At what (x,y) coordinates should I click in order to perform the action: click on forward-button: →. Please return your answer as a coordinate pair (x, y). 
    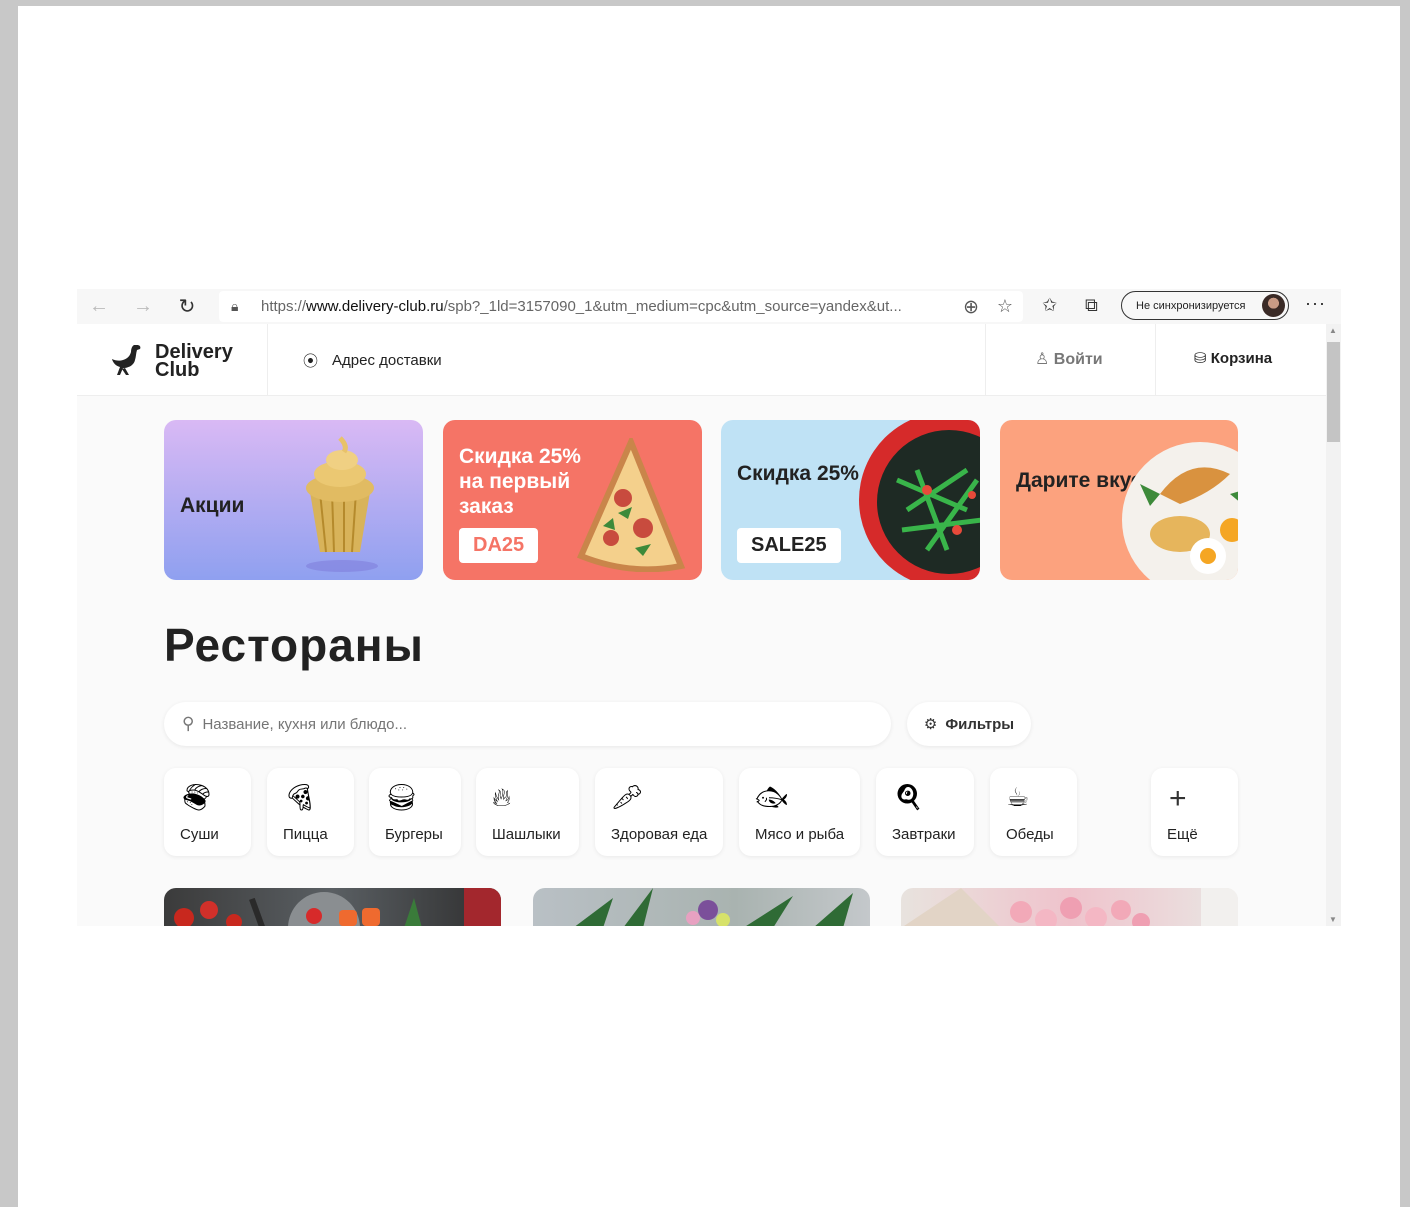
    Looking at the image, I should click on (143, 306).